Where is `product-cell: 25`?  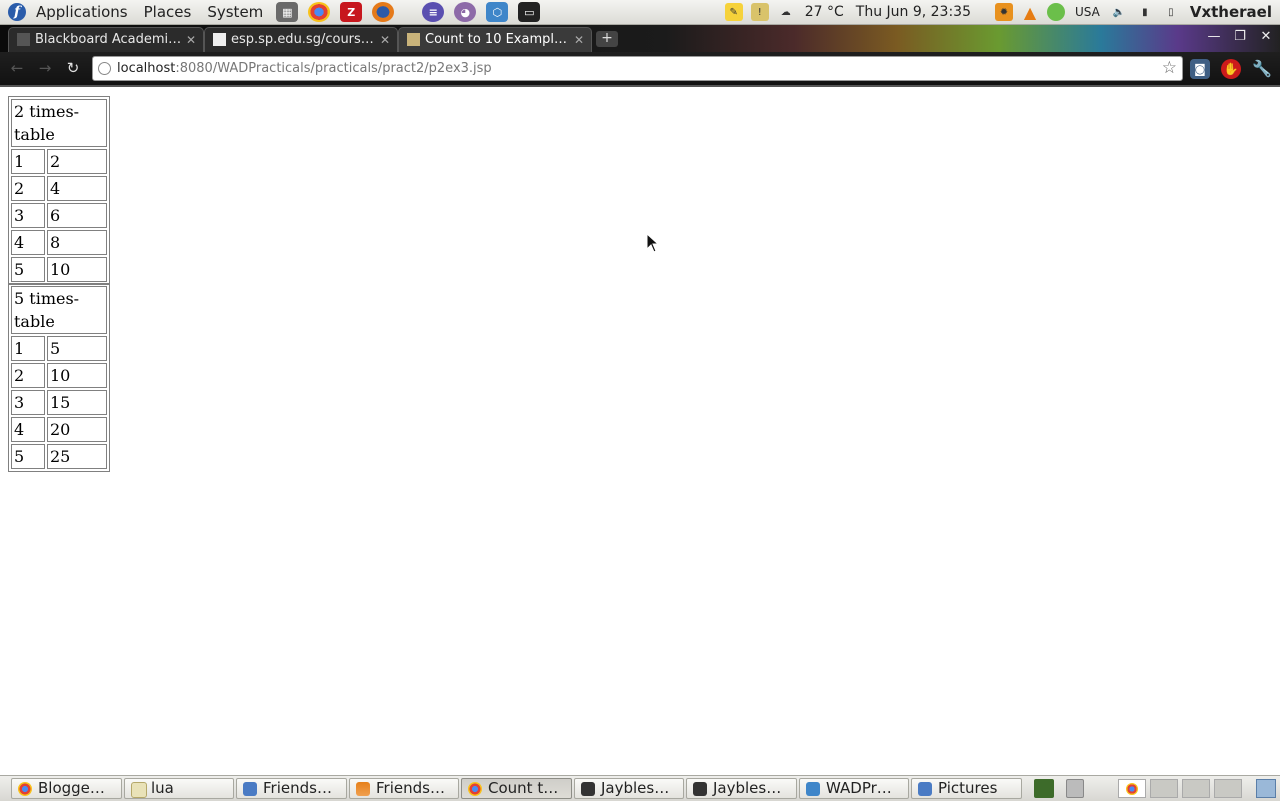 product-cell: 25 is located at coordinates (77, 456).